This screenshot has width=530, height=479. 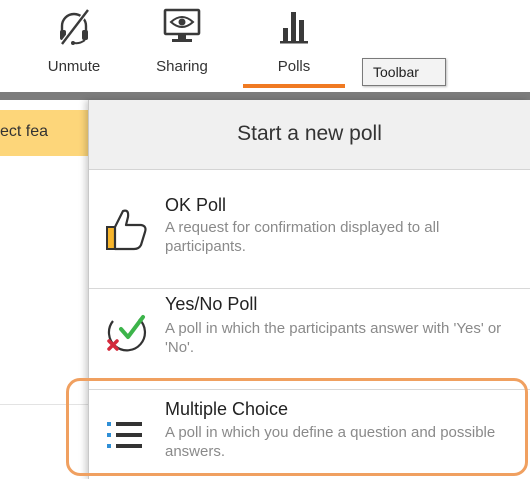 What do you see at coordinates (74, 66) in the screenshot?
I see `unmute-label: Unmute` at bounding box center [74, 66].